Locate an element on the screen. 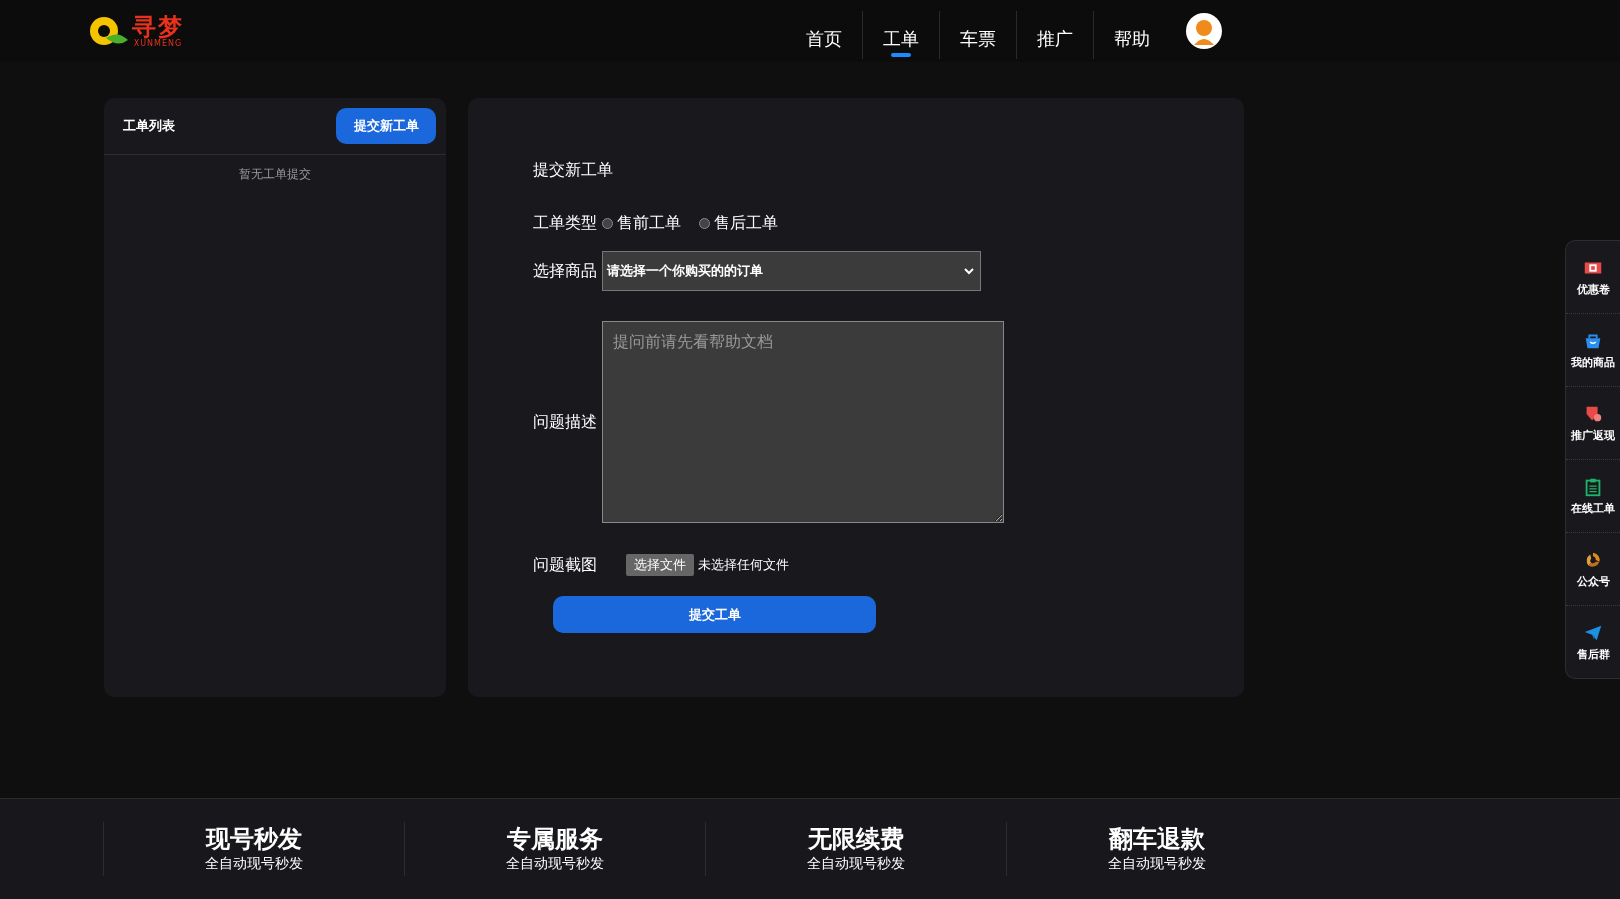  form-title: 提交新工单 is located at coordinates (573, 170).